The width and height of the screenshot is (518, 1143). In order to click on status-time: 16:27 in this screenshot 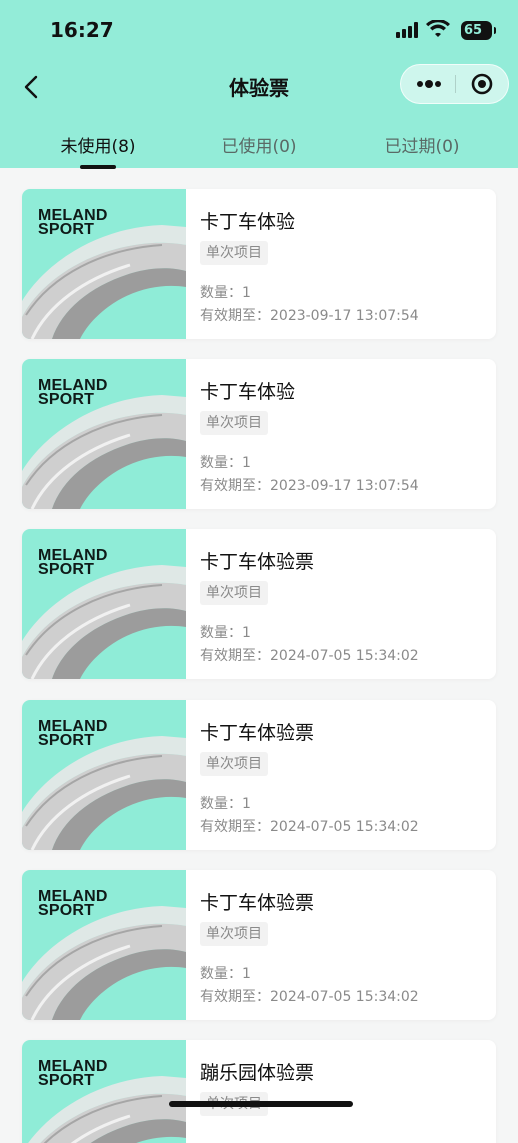, I will do `click(82, 30)`.